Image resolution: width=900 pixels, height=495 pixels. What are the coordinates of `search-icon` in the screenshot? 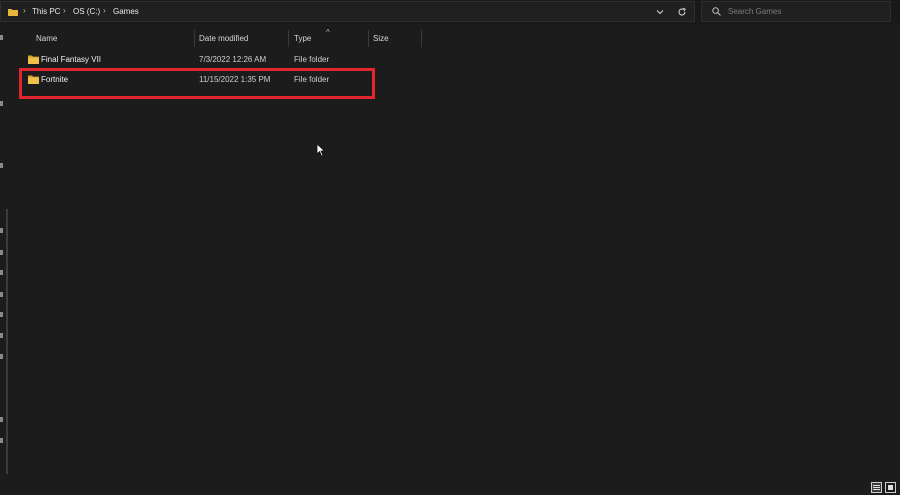 It's located at (716, 11).